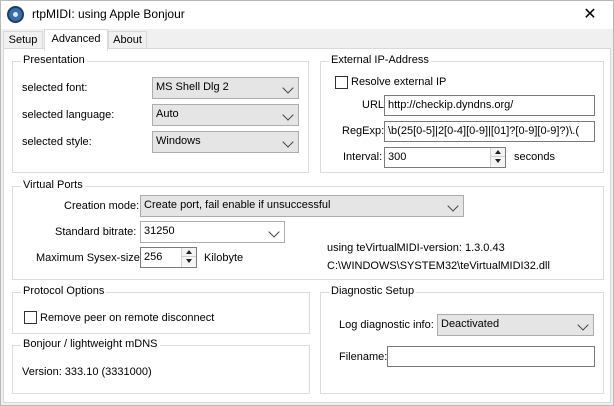  What do you see at coordinates (386, 325) in the screenshot?
I see `log-diagnostic-label: Log diagnostic info:` at bounding box center [386, 325].